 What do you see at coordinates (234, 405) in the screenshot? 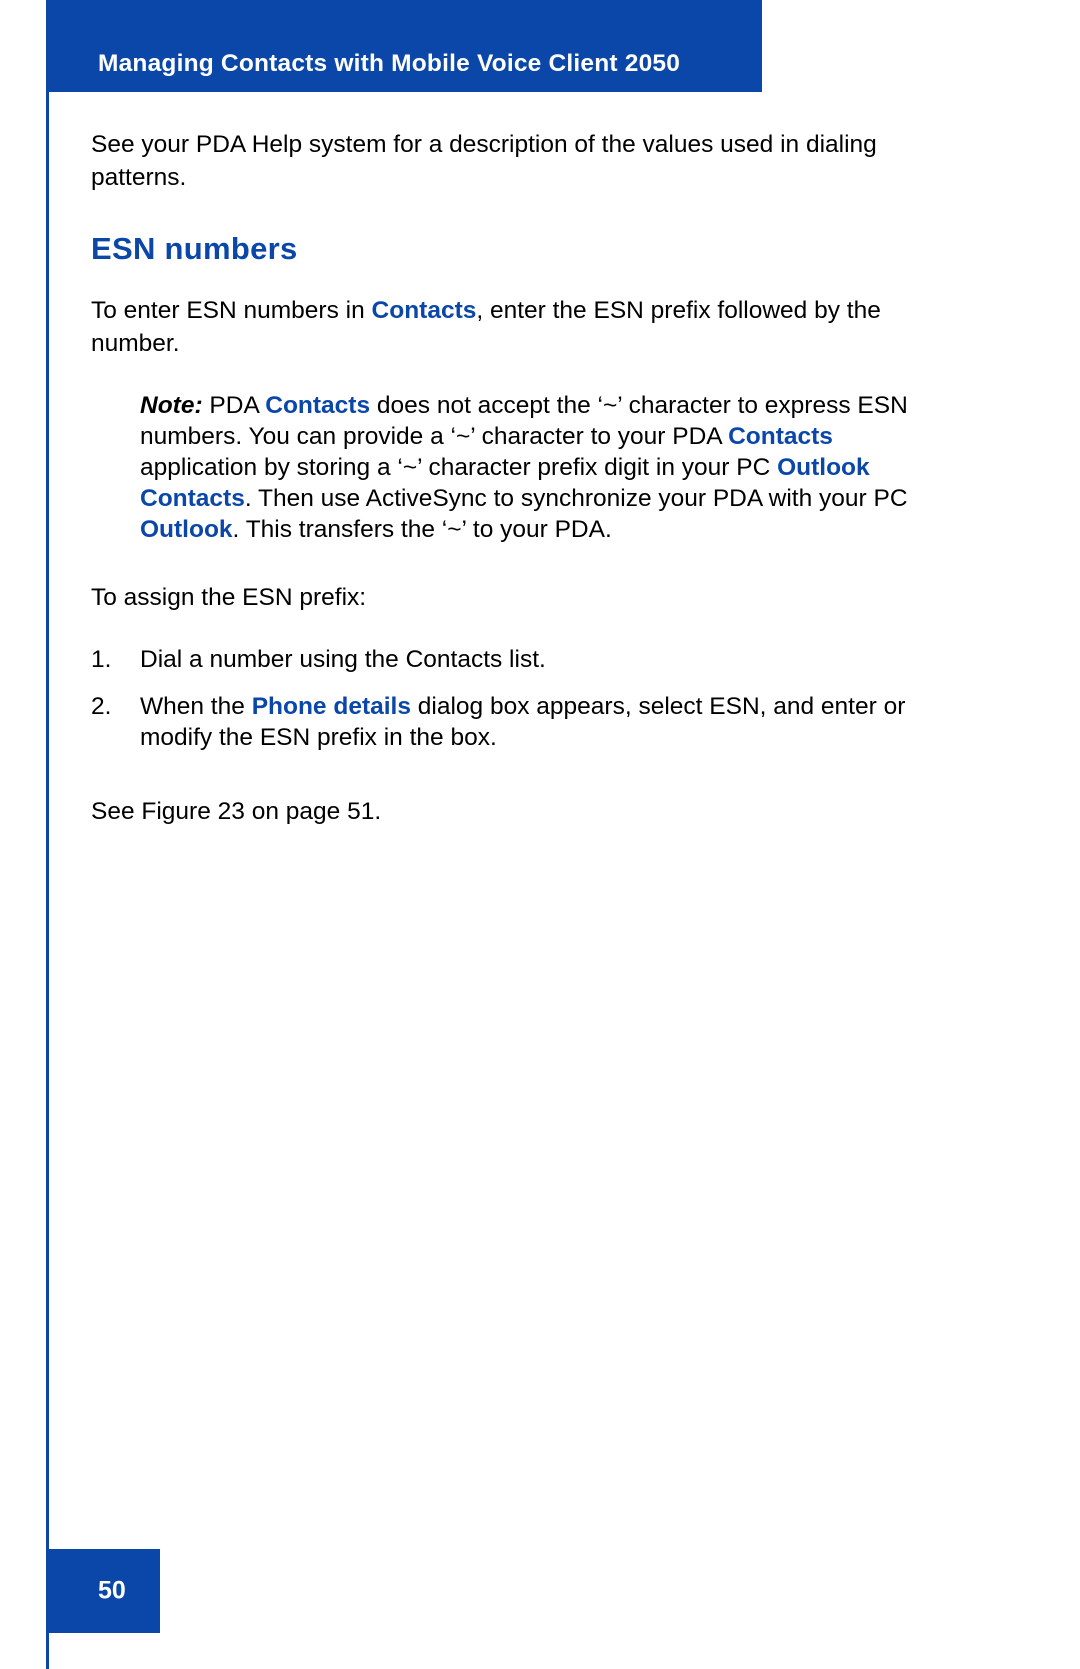
I see `note-text-part: PDA` at bounding box center [234, 405].